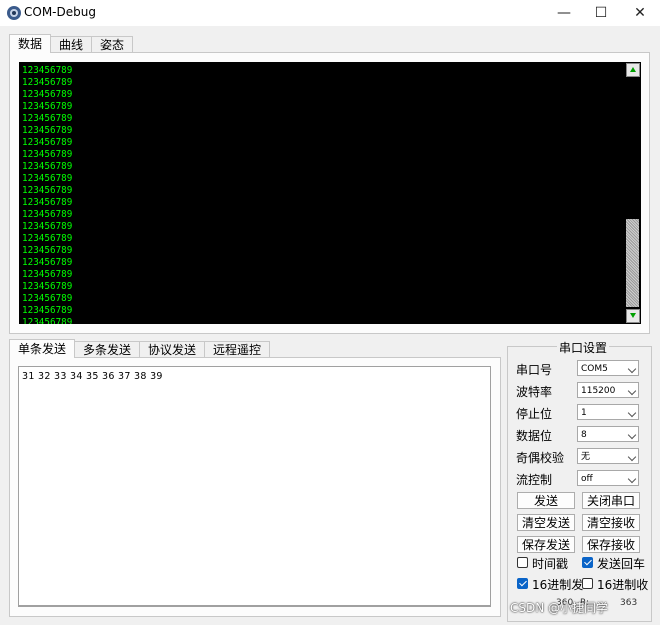  What do you see at coordinates (559, 608) in the screenshot?
I see `watermark: CSDN @小捷同学` at bounding box center [559, 608].